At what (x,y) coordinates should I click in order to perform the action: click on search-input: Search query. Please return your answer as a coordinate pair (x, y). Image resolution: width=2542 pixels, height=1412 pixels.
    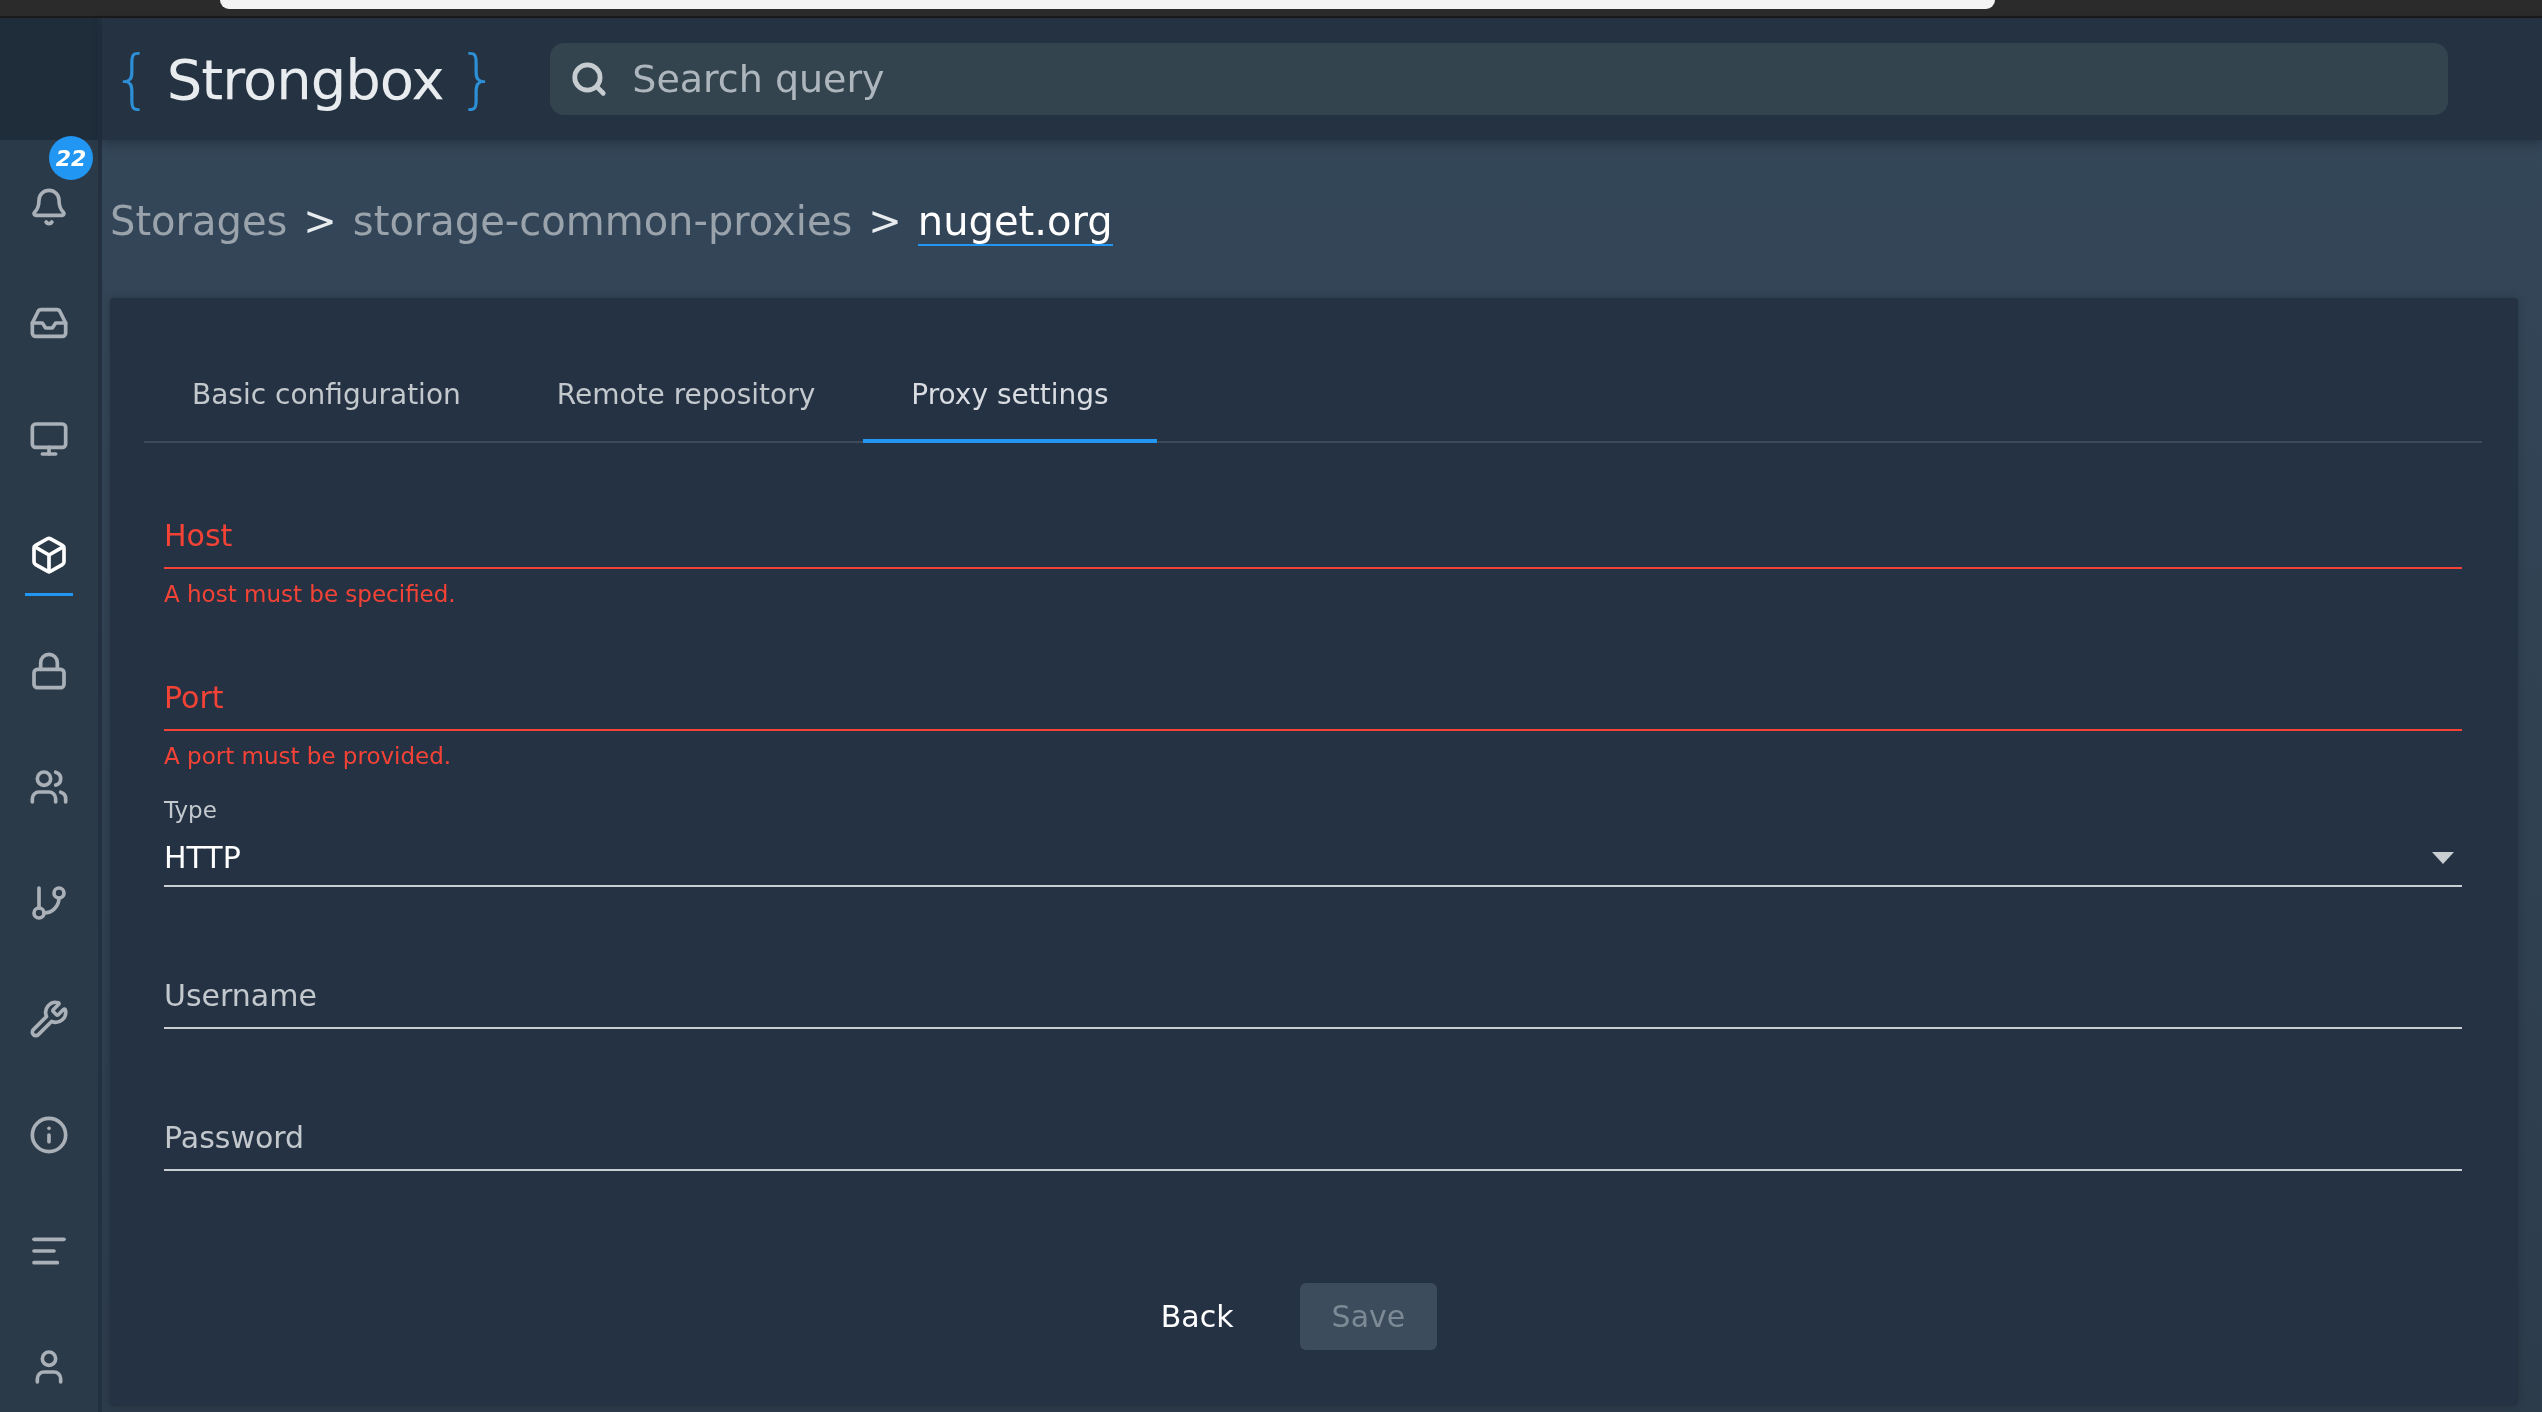
    Looking at the image, I should click on (1529, 79).